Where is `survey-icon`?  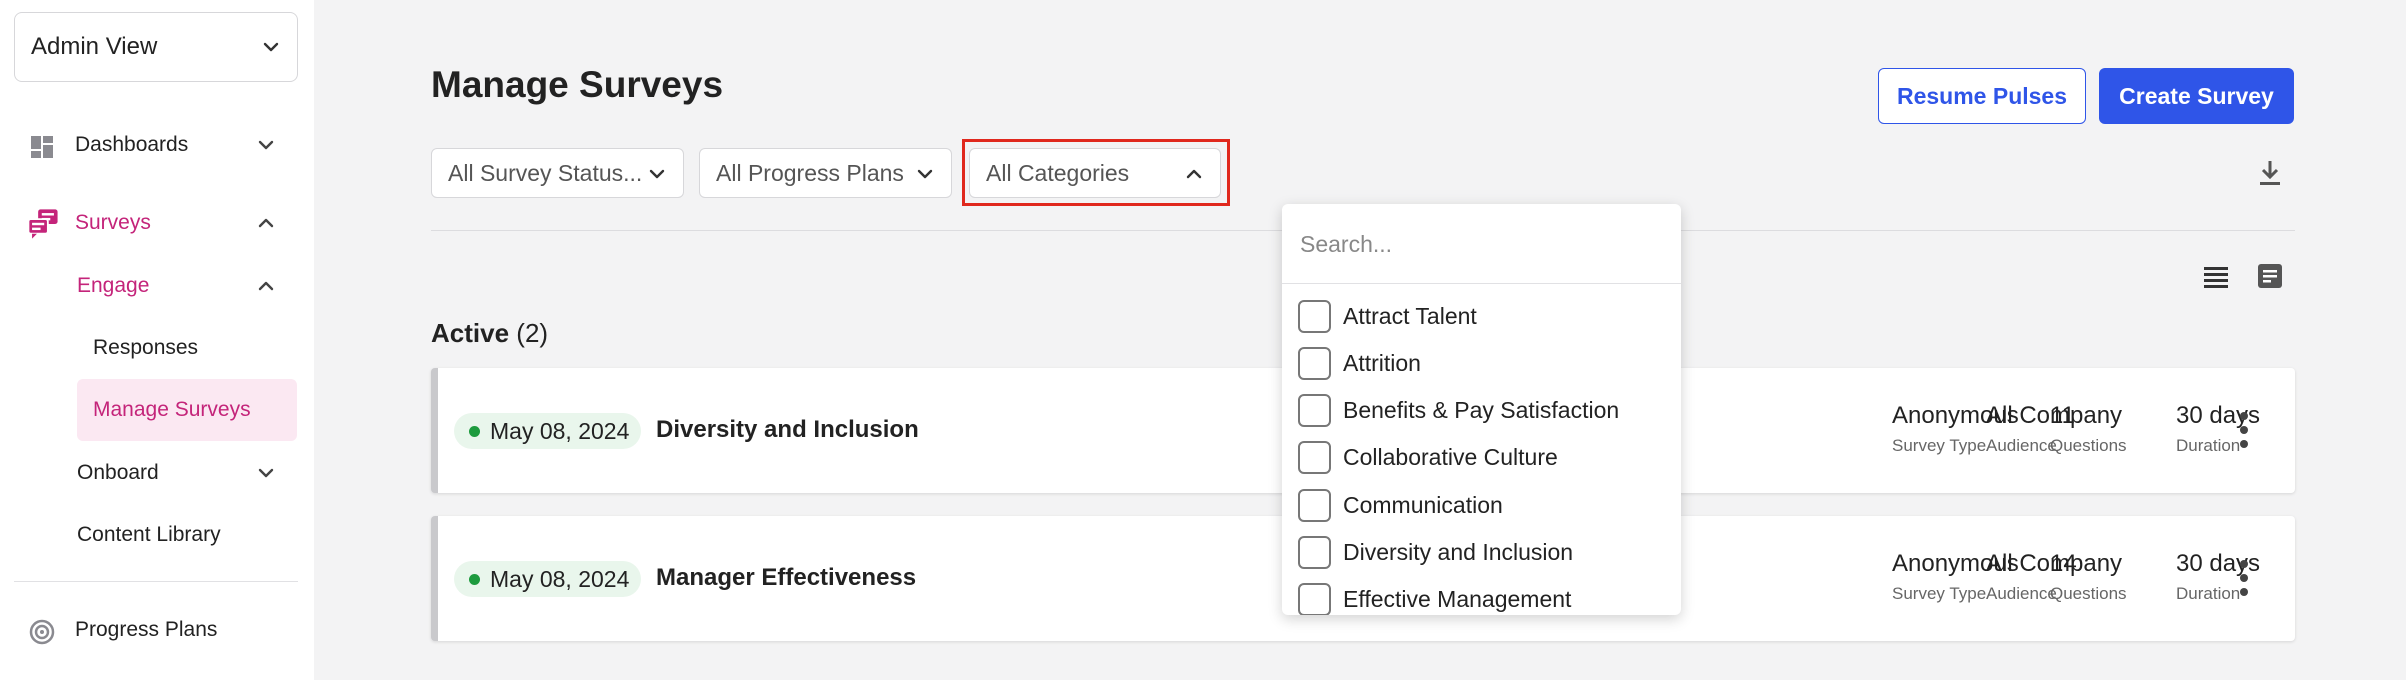 survey-icon is located at coordinates (42, 224).